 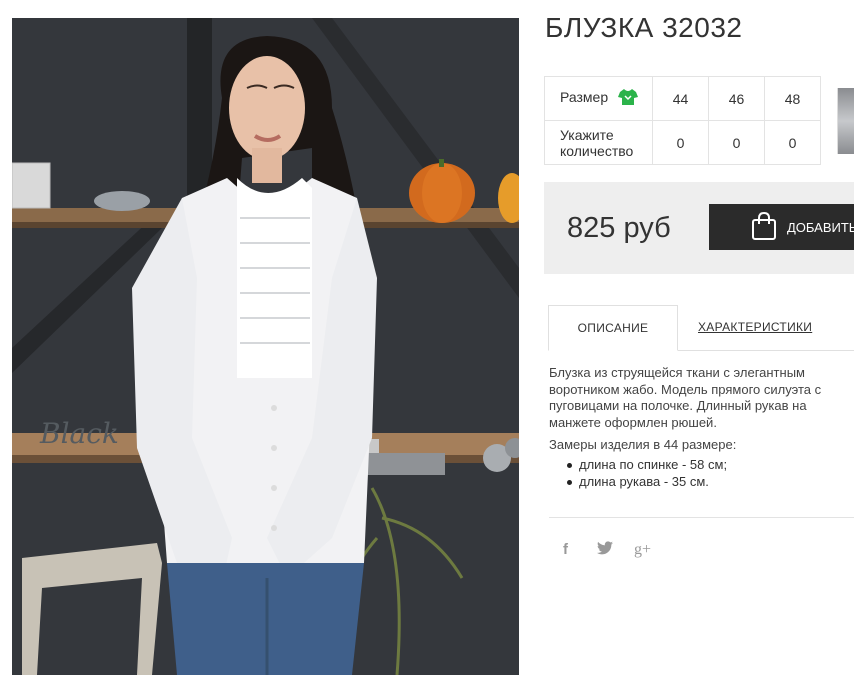 What do you see at coordinates (781, 227) in the screenshot?
I see `add-to-cart-button: ДОБАВИТЬ` at bounding box center [781, 227].